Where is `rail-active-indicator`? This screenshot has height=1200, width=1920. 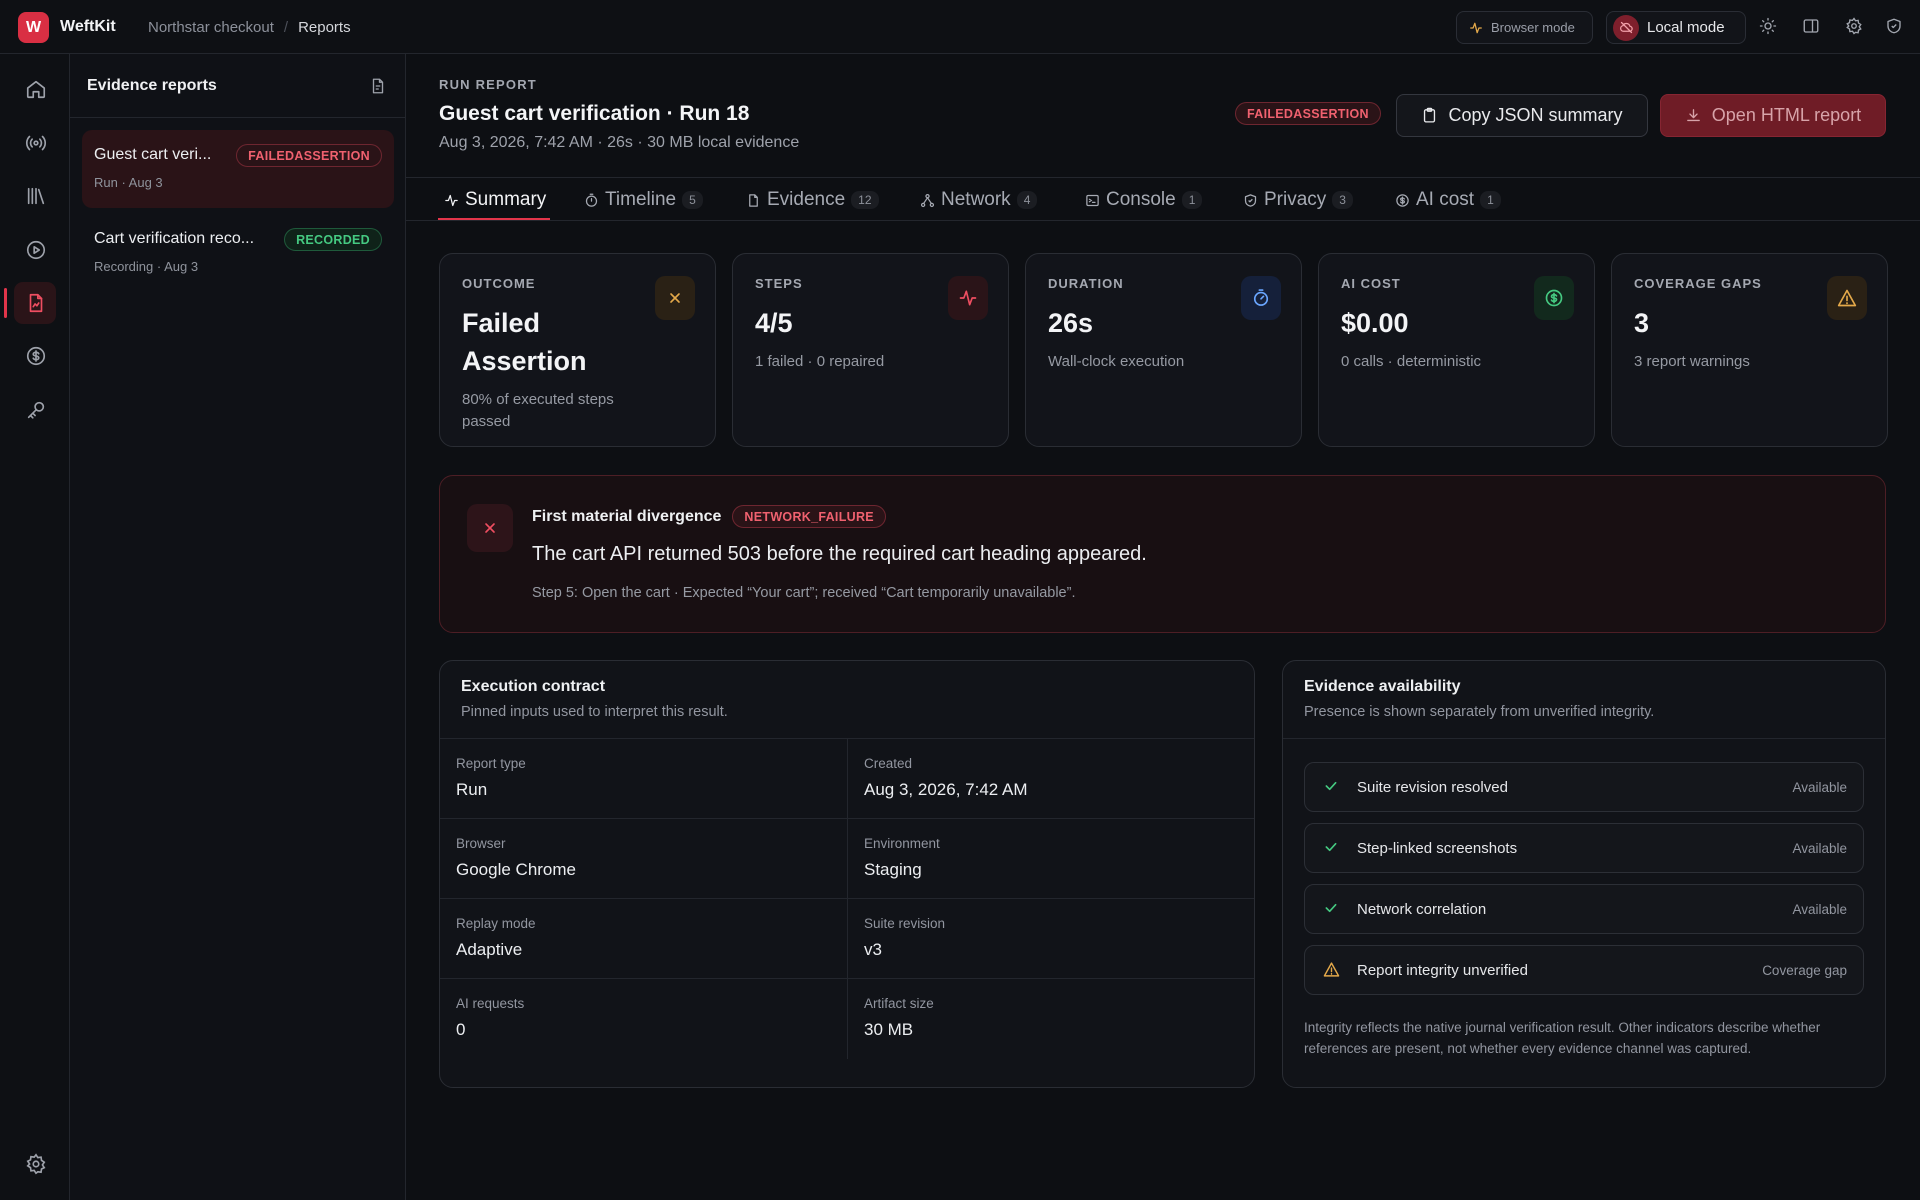
rail-active-indicator is located at coordinates (5, 303).